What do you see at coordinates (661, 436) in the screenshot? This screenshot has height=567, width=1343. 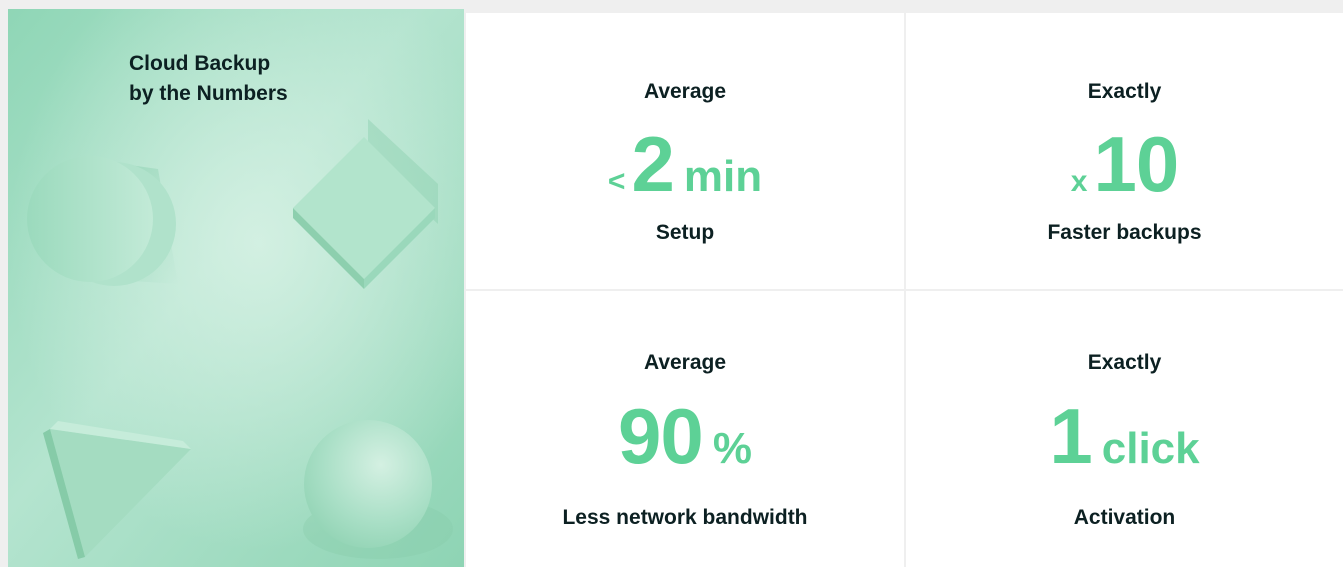 I see `stat-value: 90` at bounding box center [661, 436].